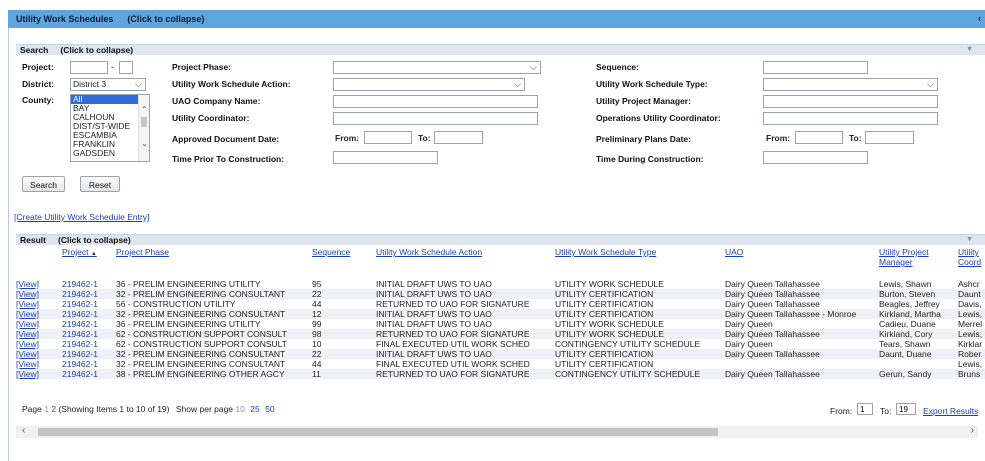  I want to click on approved-from-input, so click(388, 137).